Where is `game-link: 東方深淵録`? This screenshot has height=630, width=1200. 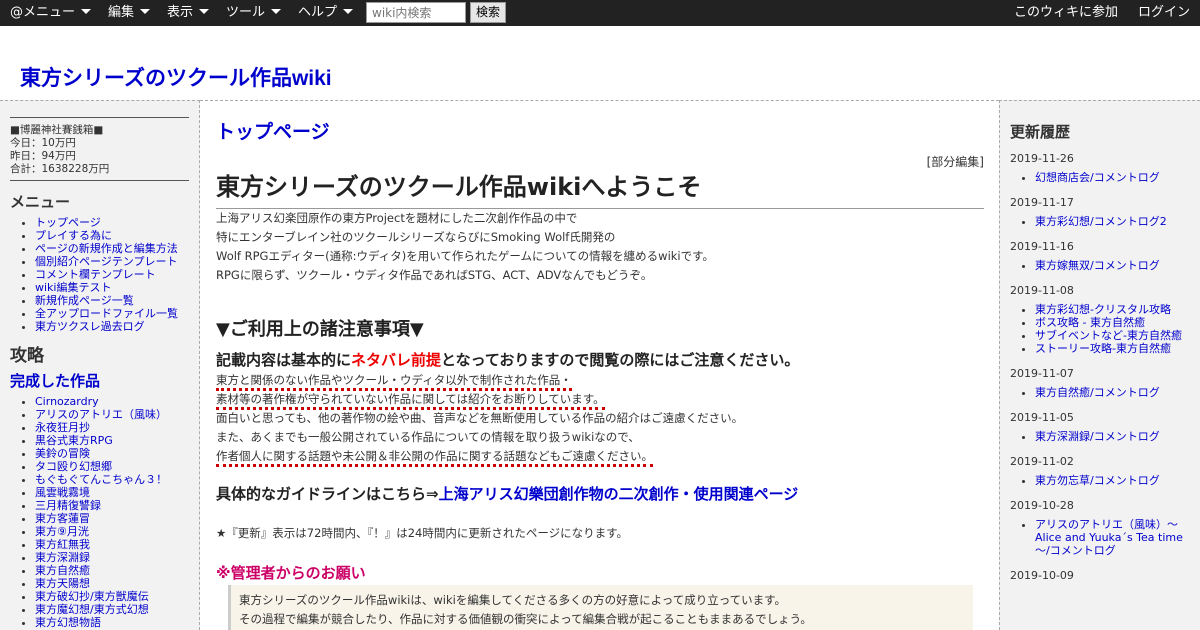 game-link: 東方深淵録 is located at coordinates (62, 557).